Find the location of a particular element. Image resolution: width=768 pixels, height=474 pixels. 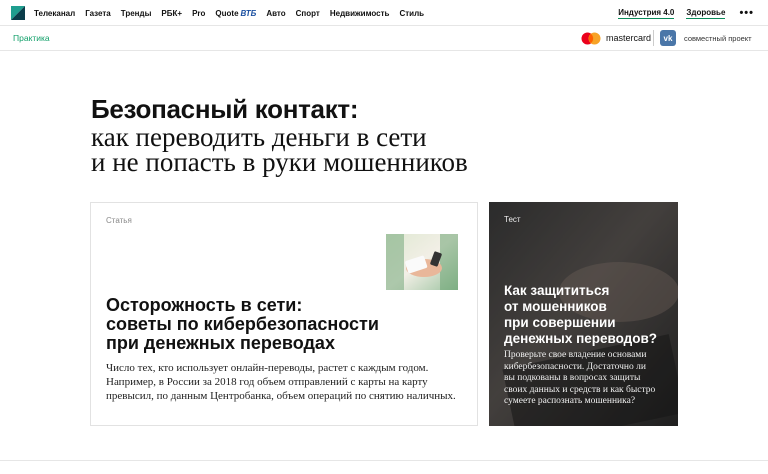

test-title-line: при совершении is located at coordinates (560, 322).